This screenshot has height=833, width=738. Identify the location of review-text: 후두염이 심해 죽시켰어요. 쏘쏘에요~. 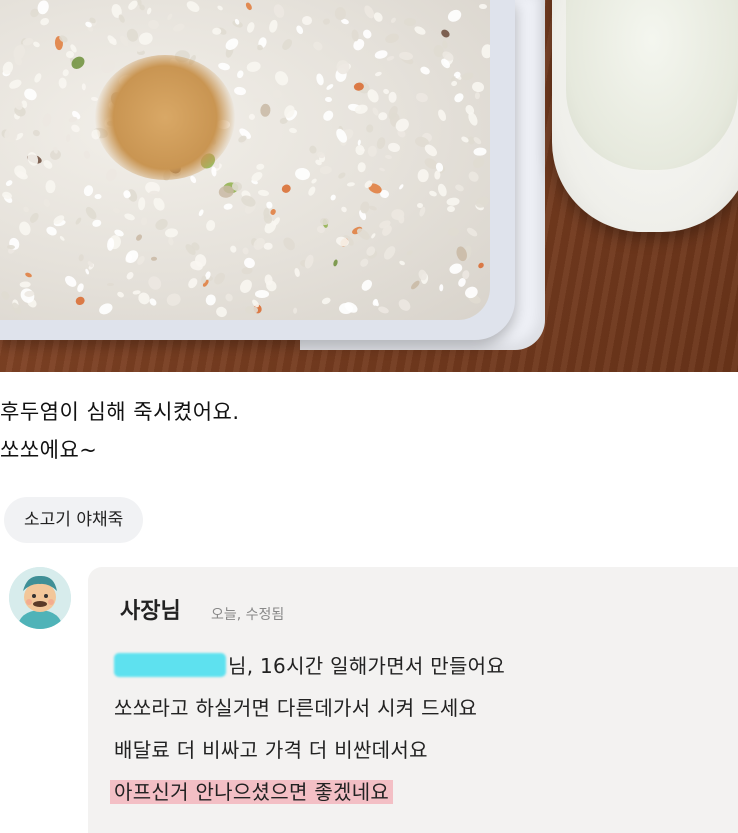
(120, 431).